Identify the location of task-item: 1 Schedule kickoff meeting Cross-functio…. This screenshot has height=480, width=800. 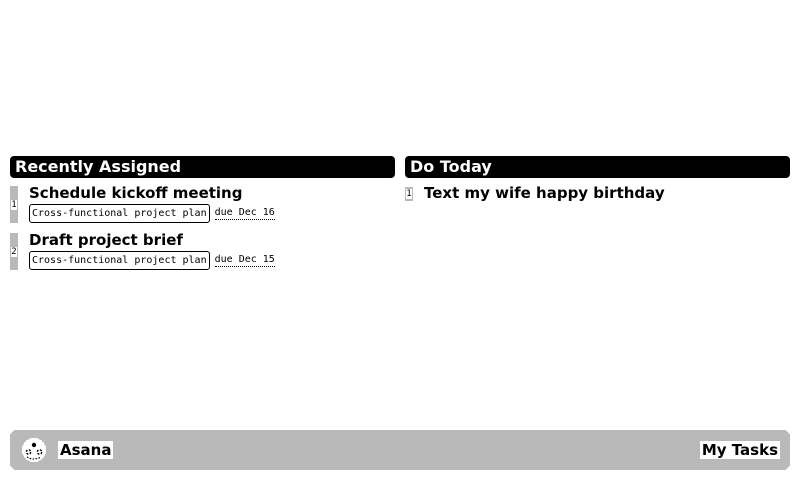
(202, 203).